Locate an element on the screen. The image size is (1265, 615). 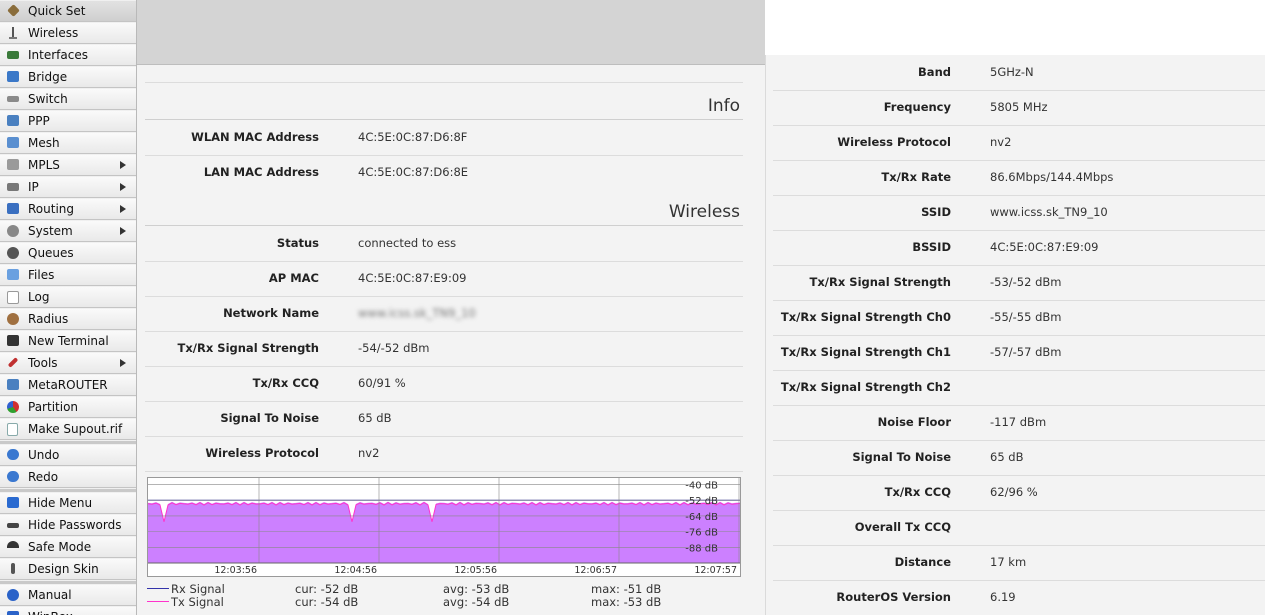
field-label: RouterOS Version is located at coordinates (893, 597).